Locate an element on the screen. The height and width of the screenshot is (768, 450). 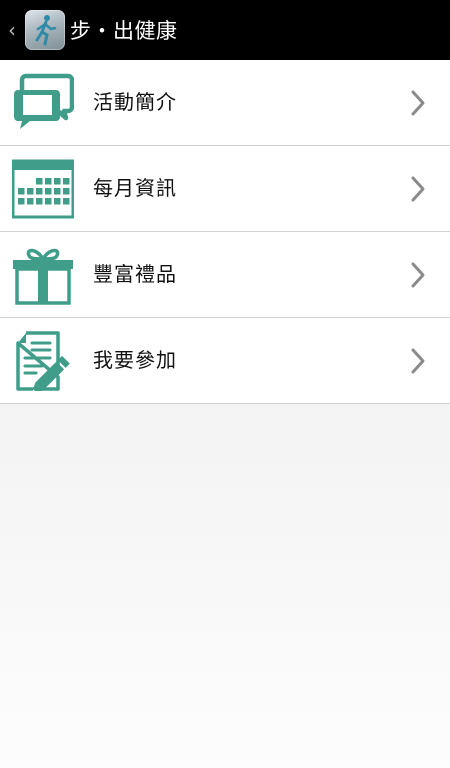
app-icon is located at coordinates (45, 30).